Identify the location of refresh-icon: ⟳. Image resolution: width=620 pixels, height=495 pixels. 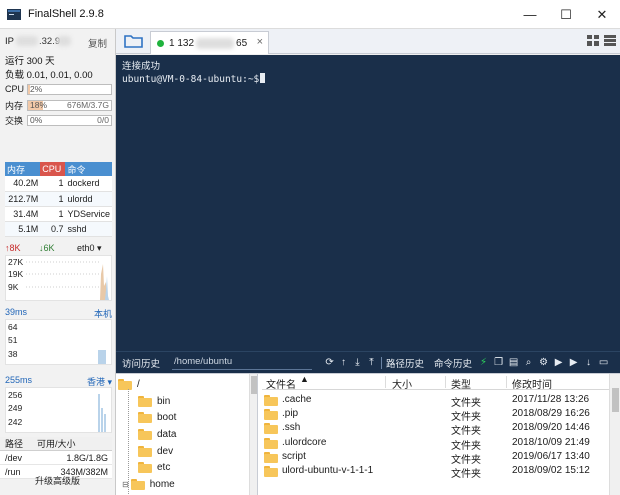
(329, 362).